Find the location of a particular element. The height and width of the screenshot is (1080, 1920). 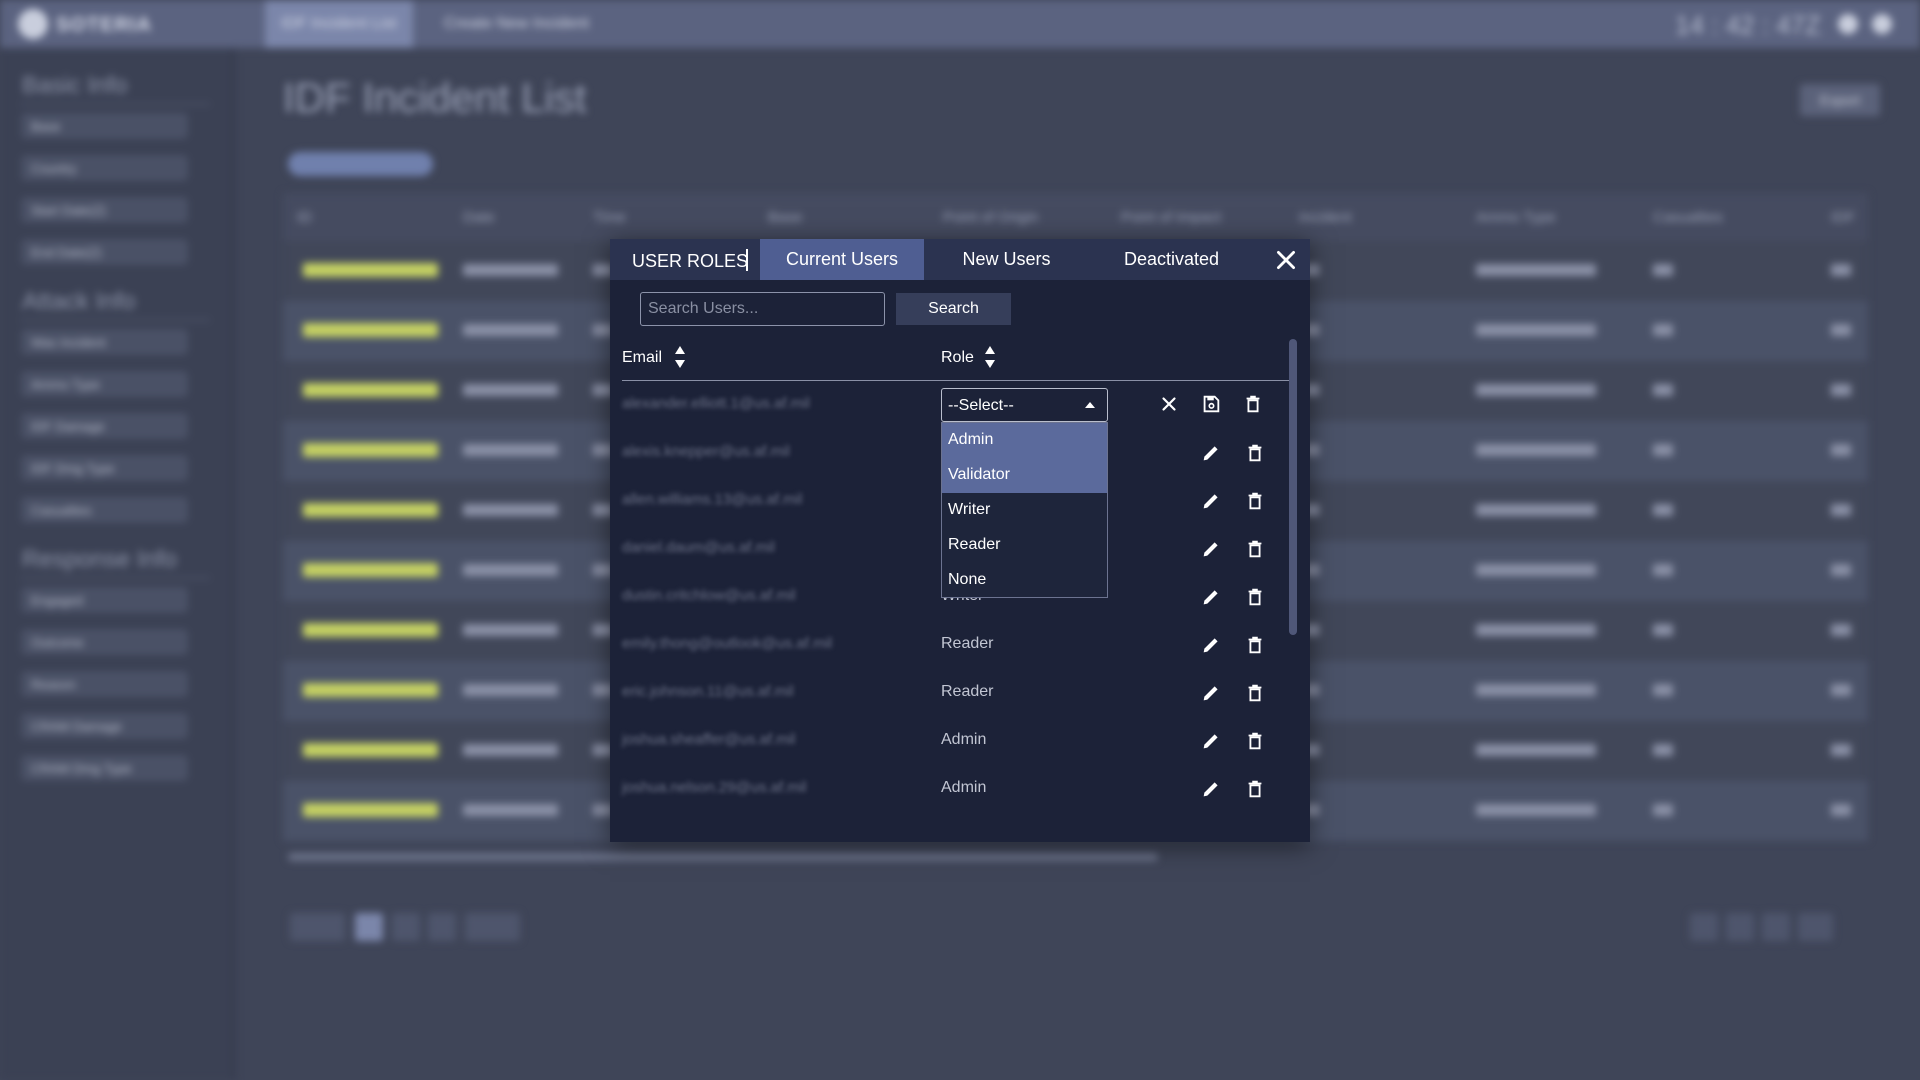

filter-field: CRAM Dmg Type is located at coordinates (104, 768).